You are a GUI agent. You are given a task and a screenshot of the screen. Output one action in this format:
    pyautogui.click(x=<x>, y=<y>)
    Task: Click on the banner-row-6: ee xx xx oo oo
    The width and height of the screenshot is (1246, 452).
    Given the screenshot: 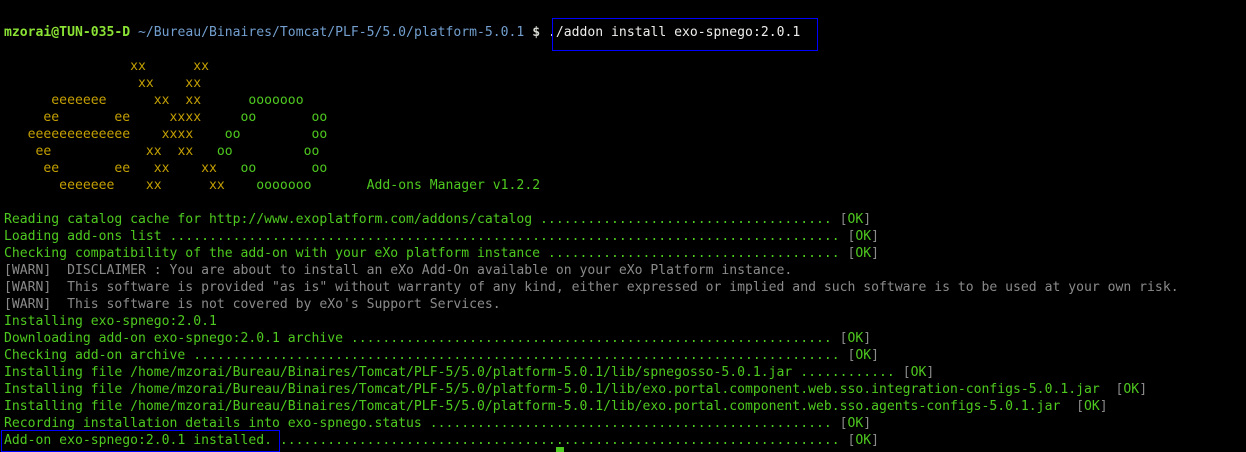 What is the action you would take?
    pyautogui.click(x=162, y=151)
    